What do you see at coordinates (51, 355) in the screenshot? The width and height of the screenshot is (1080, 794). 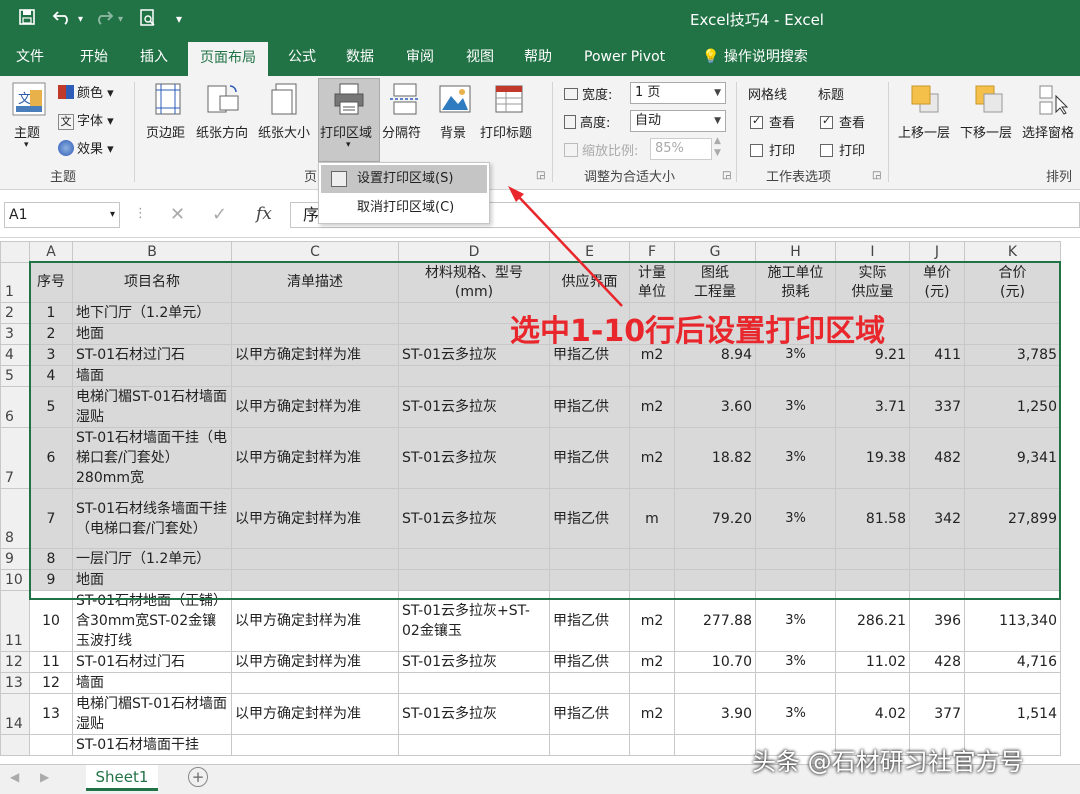 I see `table-cell: 3` at bounding box center [51, 355].